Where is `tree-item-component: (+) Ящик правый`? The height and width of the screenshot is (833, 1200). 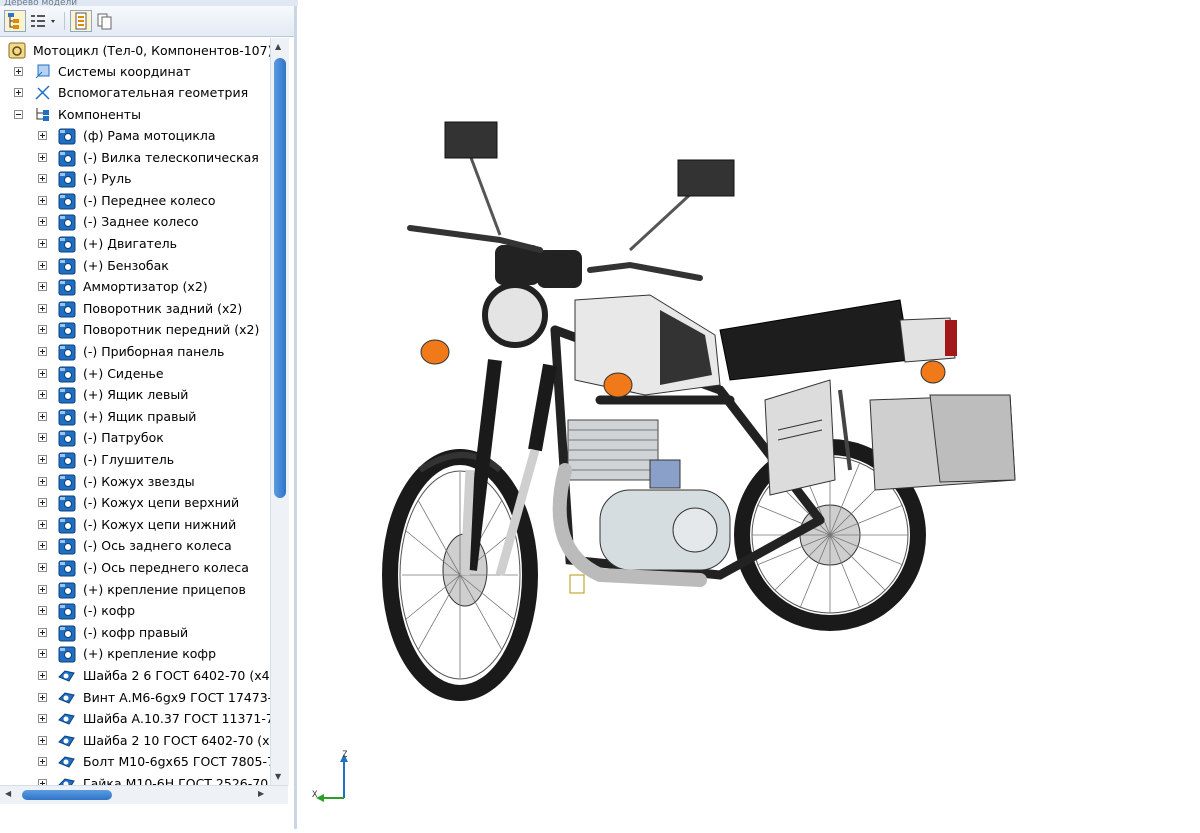
tree-item-component: (+) Ящик правый is located at coordinates (135, 416).